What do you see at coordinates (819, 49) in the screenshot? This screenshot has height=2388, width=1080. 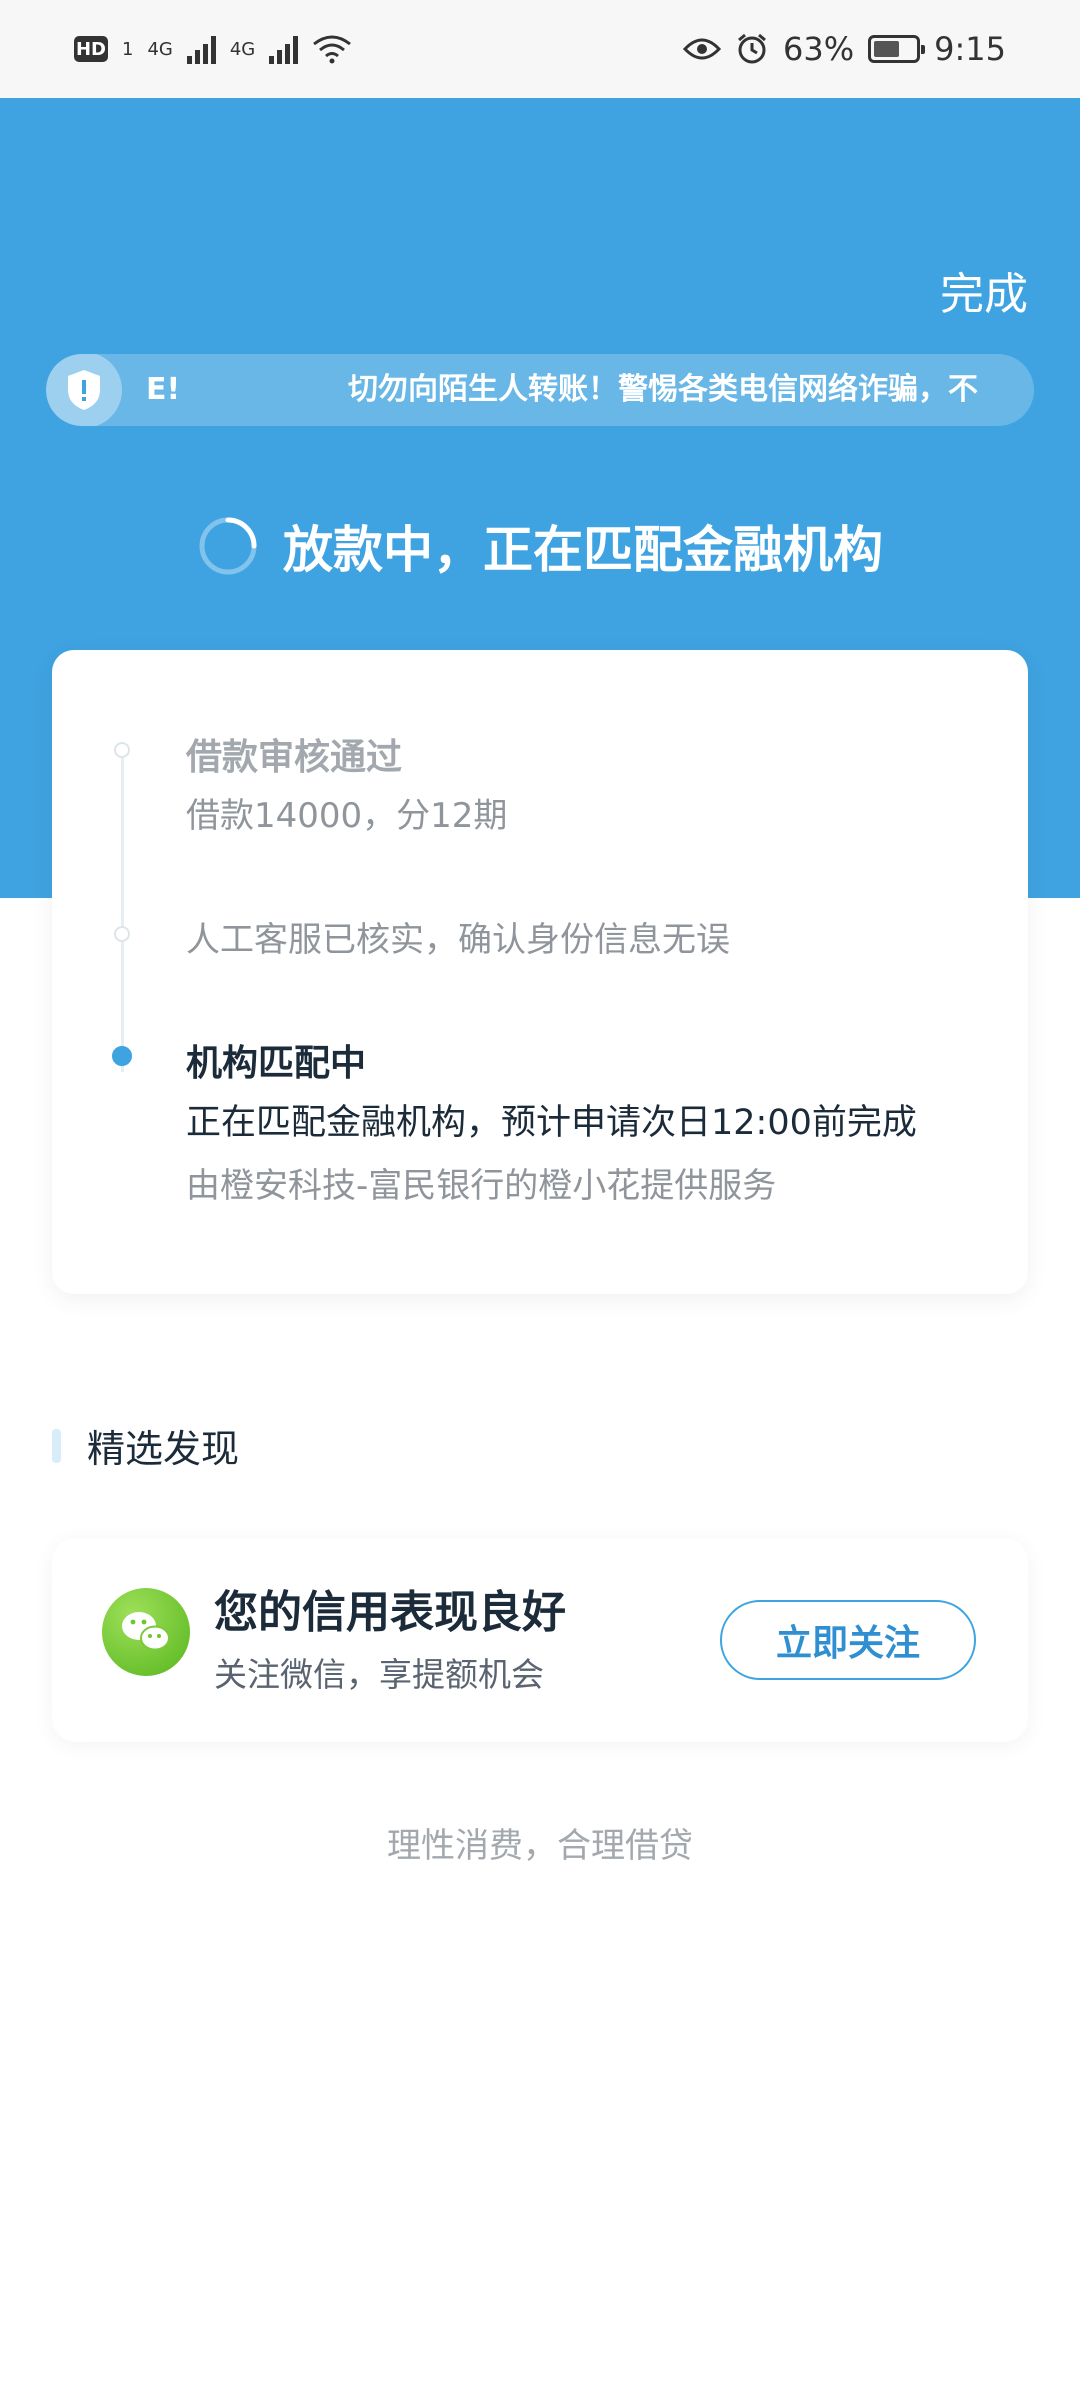 I see `battery-percent: 63%` at bounding box center [819, 49].